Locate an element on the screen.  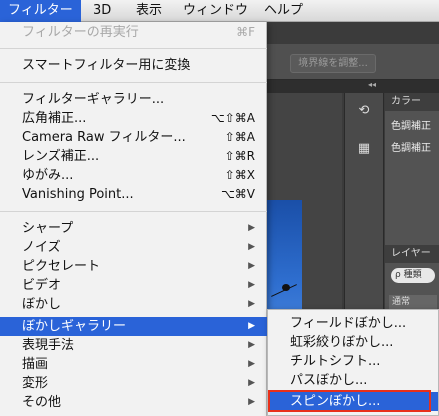
menu-item-label: スマートフィルター用に変換 is located at coordinates (106, 65).